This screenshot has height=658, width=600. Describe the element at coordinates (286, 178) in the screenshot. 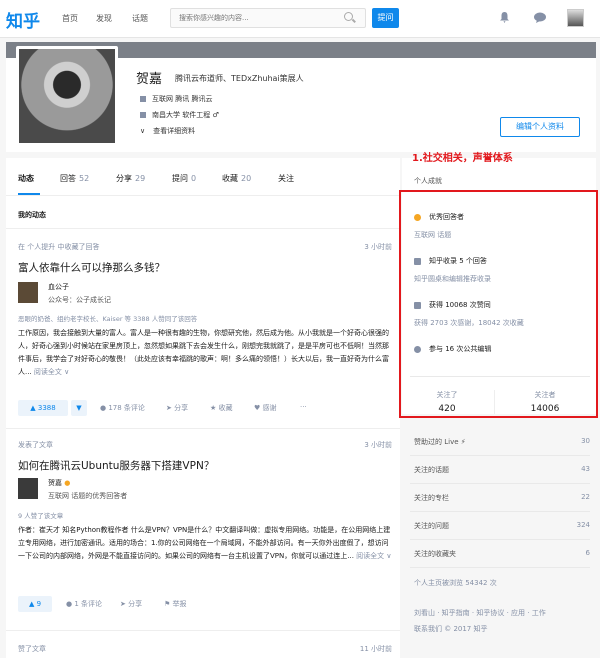

I see `tab-following: 关注` at that location.